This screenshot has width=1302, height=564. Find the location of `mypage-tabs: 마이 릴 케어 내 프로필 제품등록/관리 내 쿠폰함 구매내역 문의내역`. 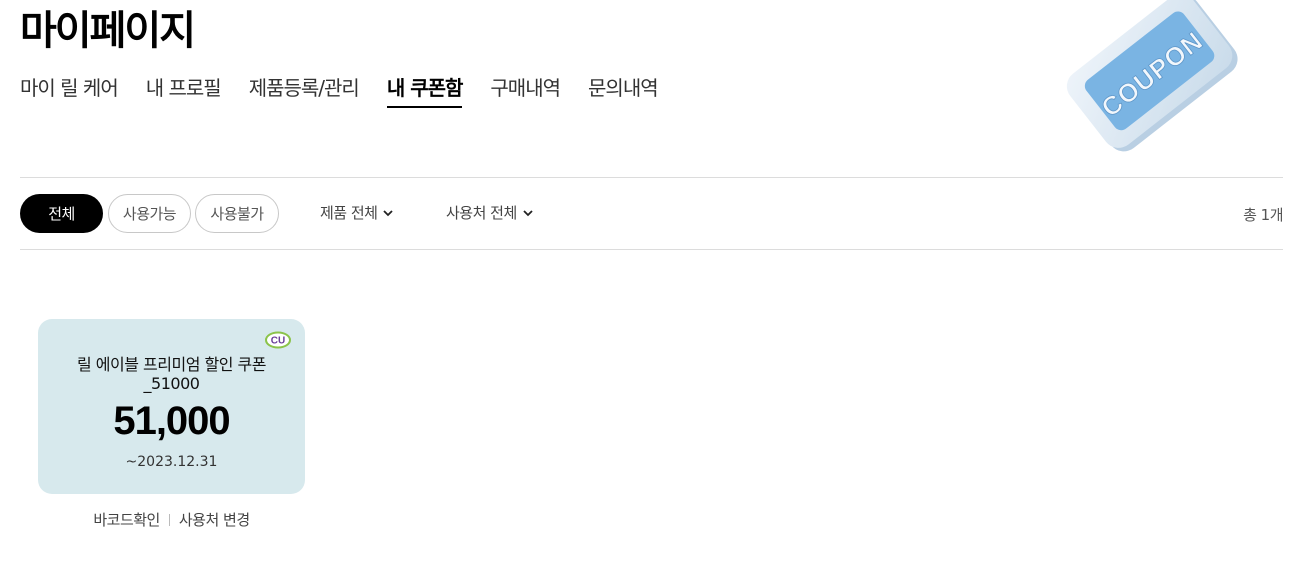

mypage-tabs: 마이 릴 케어 내 프로필 제품등록/관리 내 쿠폰함 구매내역 문의내역 is located at coordinates (339, 91).